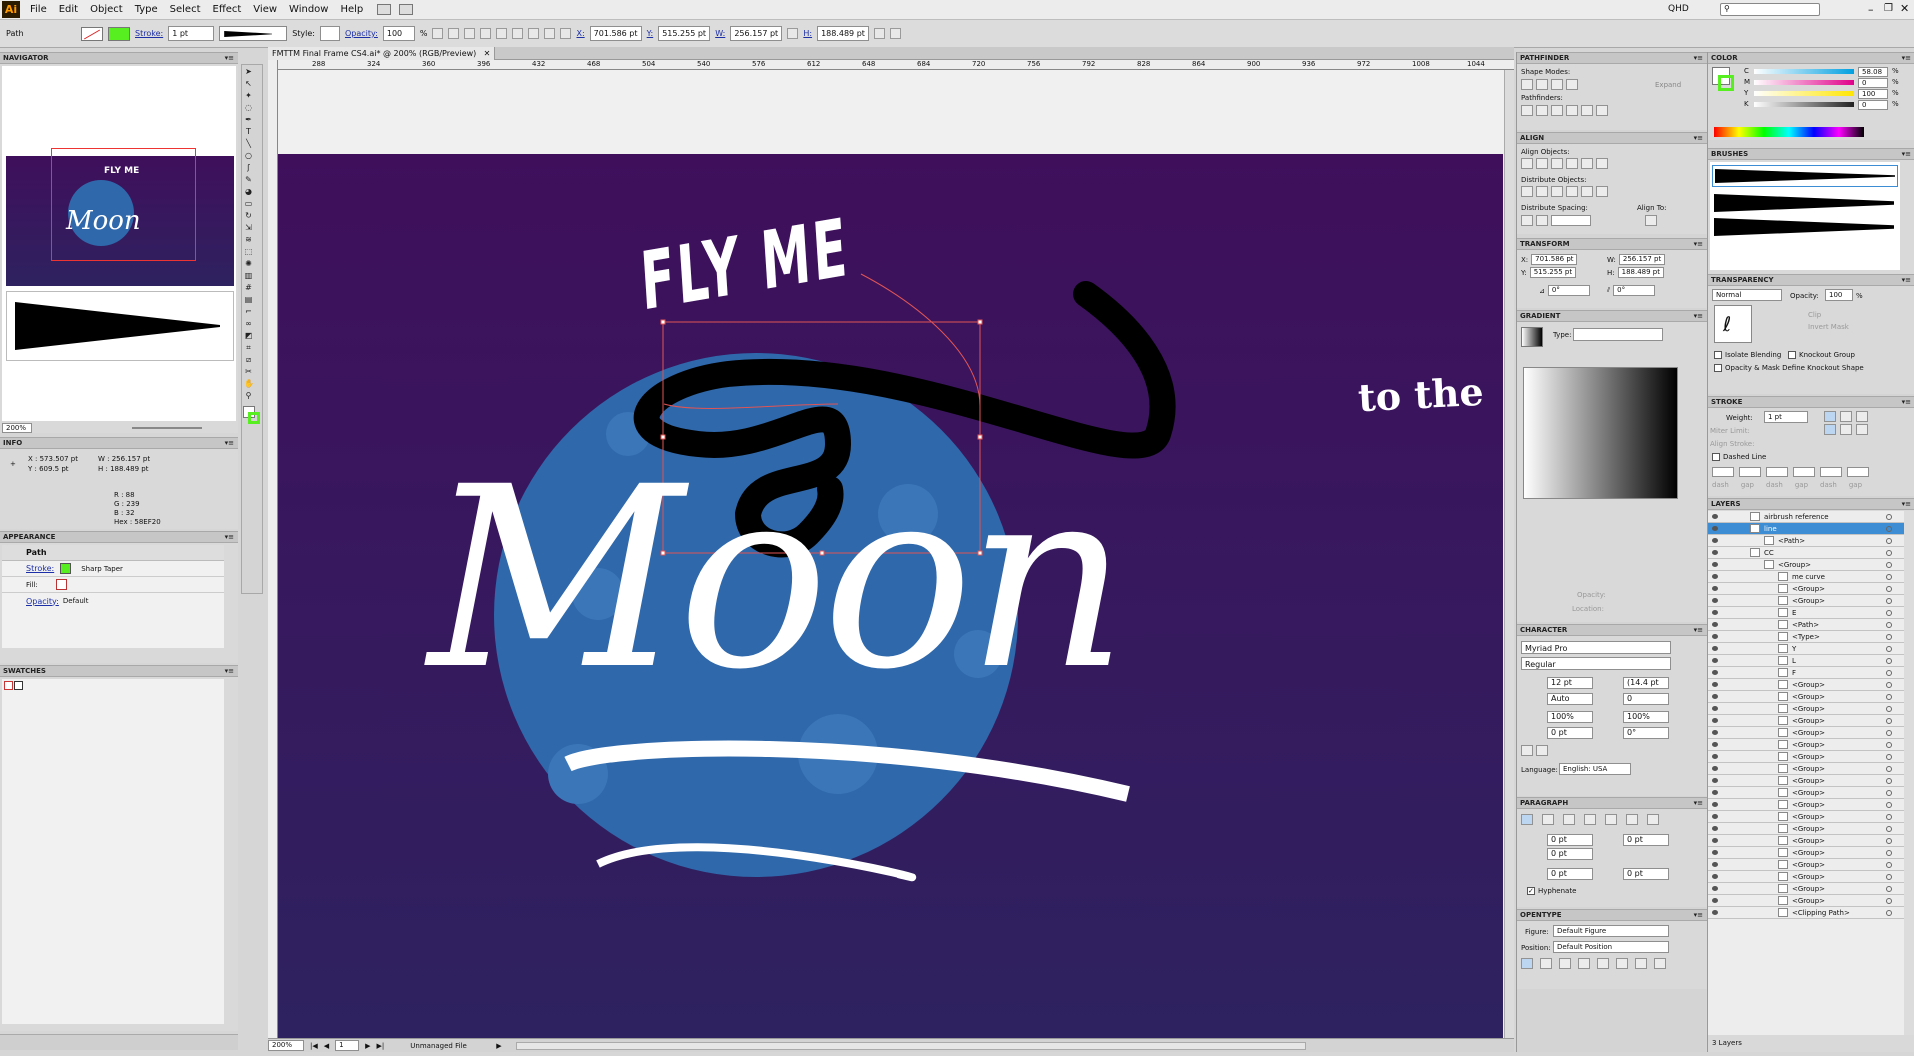 Image resolution: width=1914 pixels, height=1056 pixels. What do you see at coordinates (1557, 191) in the screenshot?
I see `dist-bottom-icon` at bounding box center [1557, 191].